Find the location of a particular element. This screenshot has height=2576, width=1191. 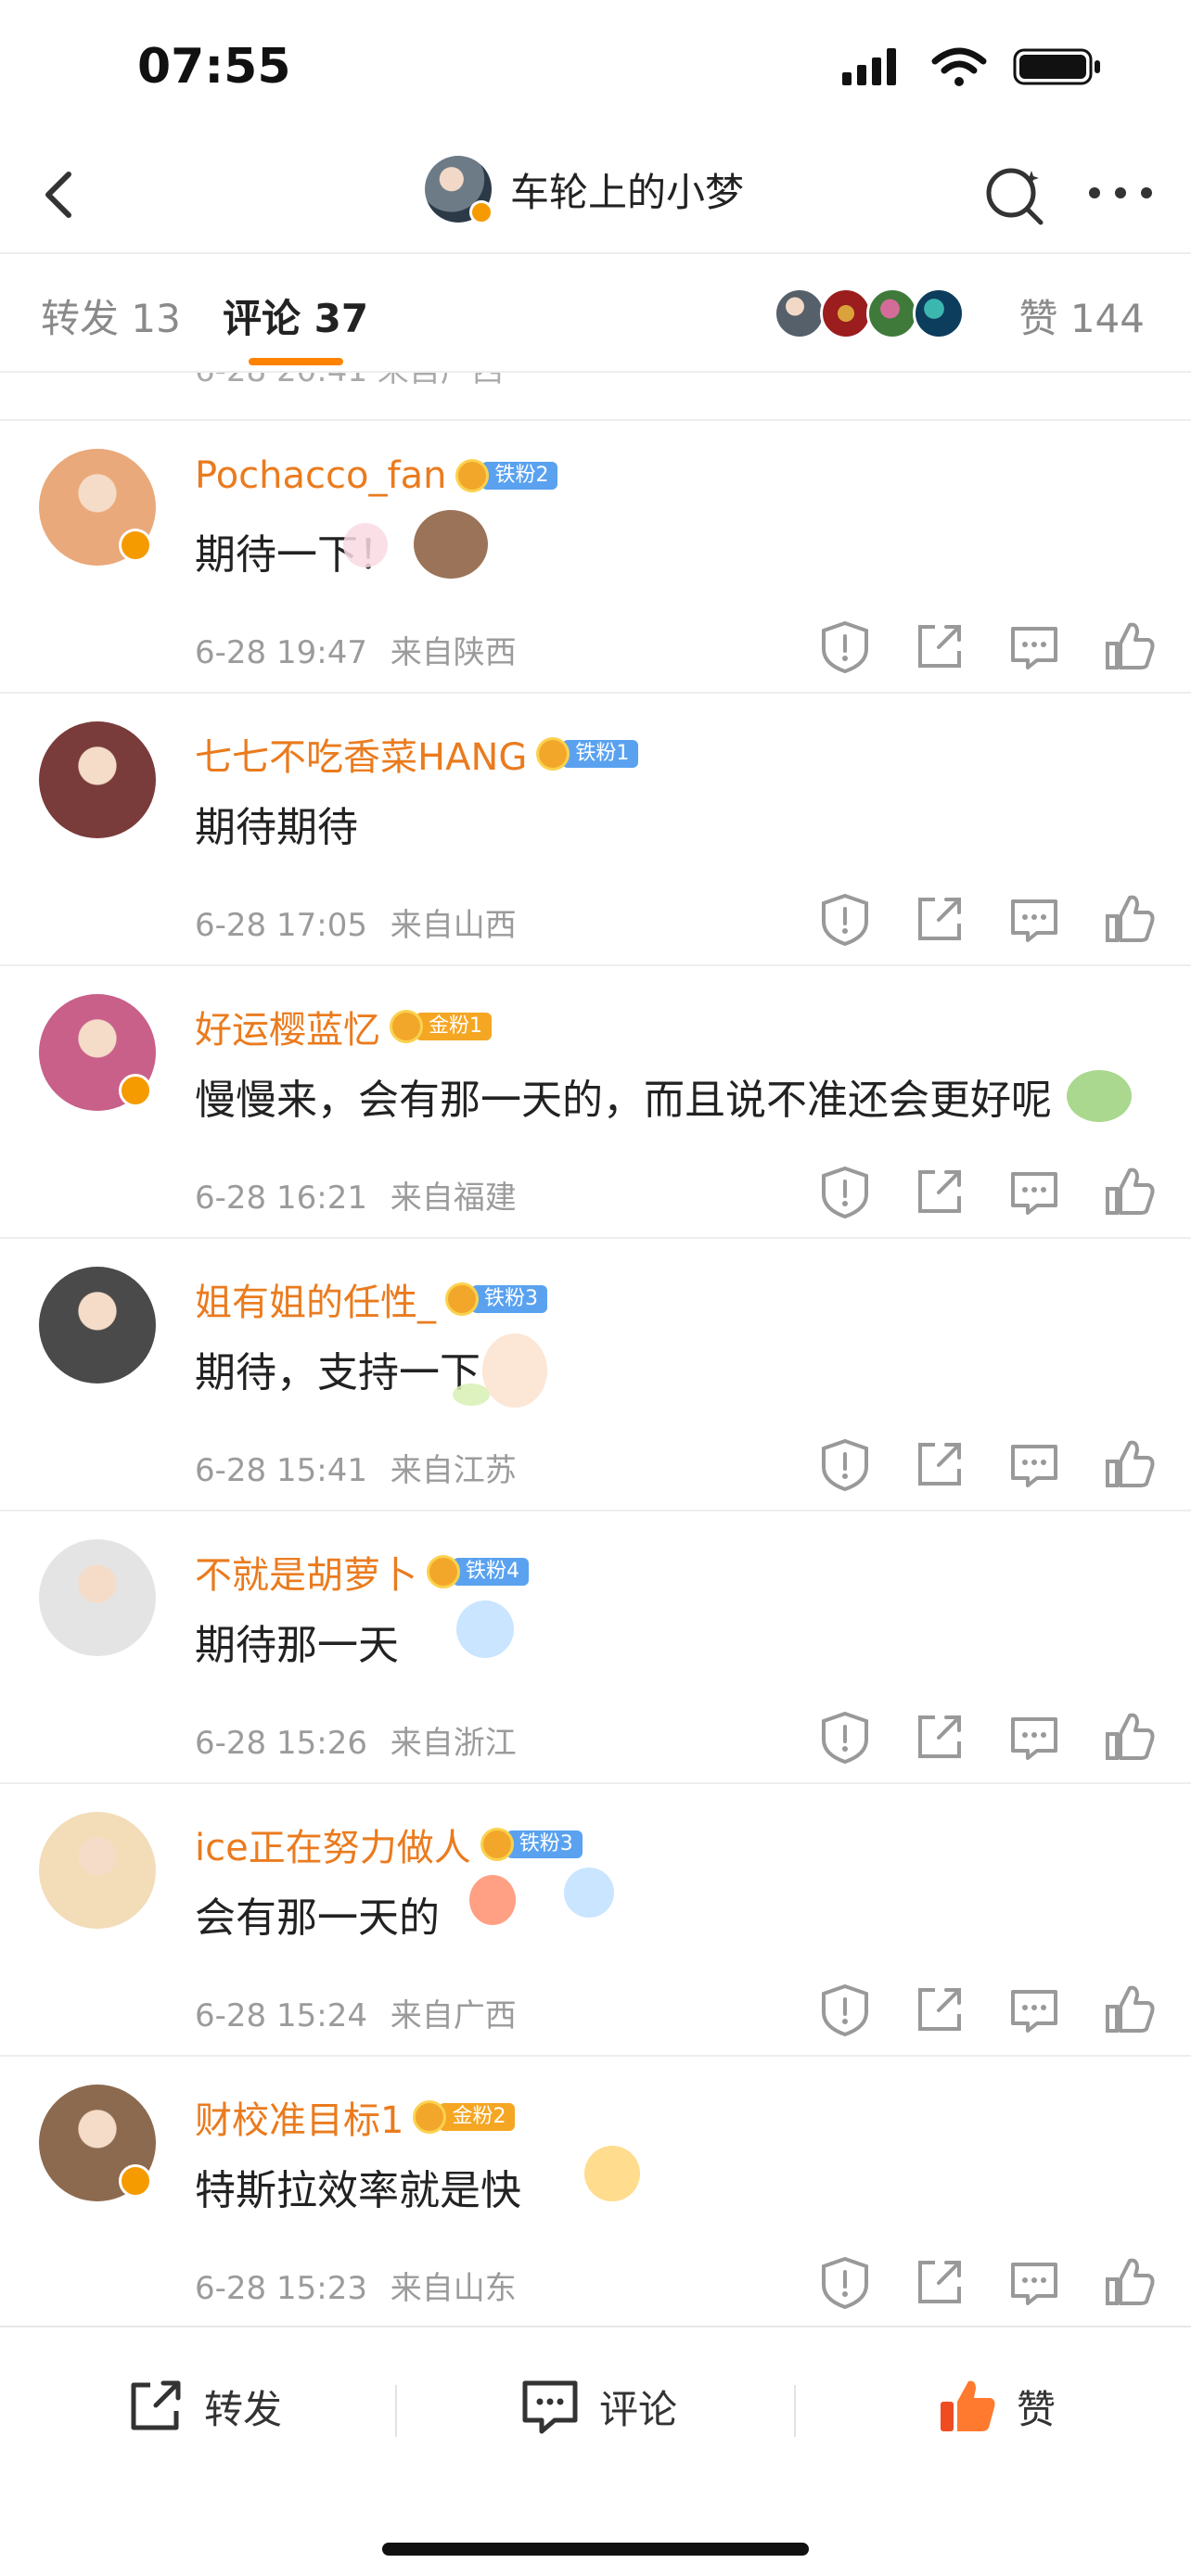

comment-time: 6-28 15:23 is located at coordinates (281, 2288).